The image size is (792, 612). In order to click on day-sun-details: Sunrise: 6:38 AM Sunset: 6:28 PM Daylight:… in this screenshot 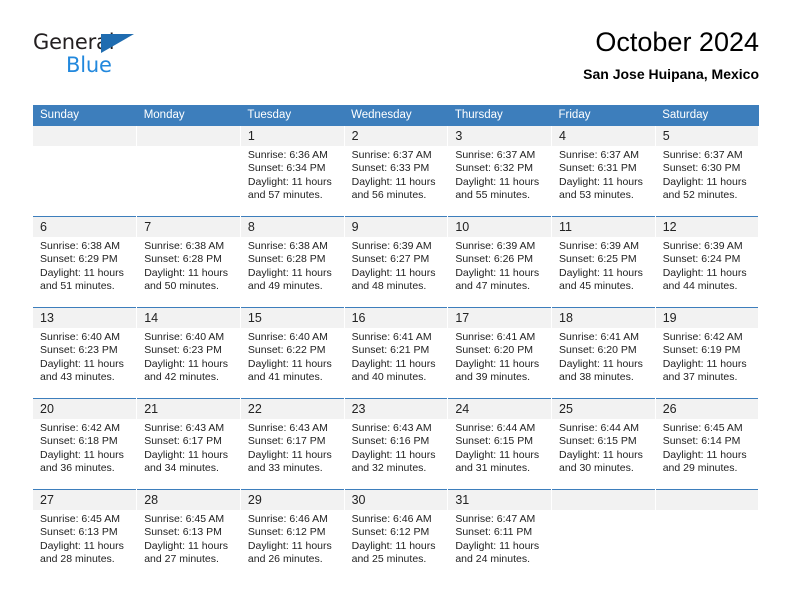, I will do `click(292, 265)`.